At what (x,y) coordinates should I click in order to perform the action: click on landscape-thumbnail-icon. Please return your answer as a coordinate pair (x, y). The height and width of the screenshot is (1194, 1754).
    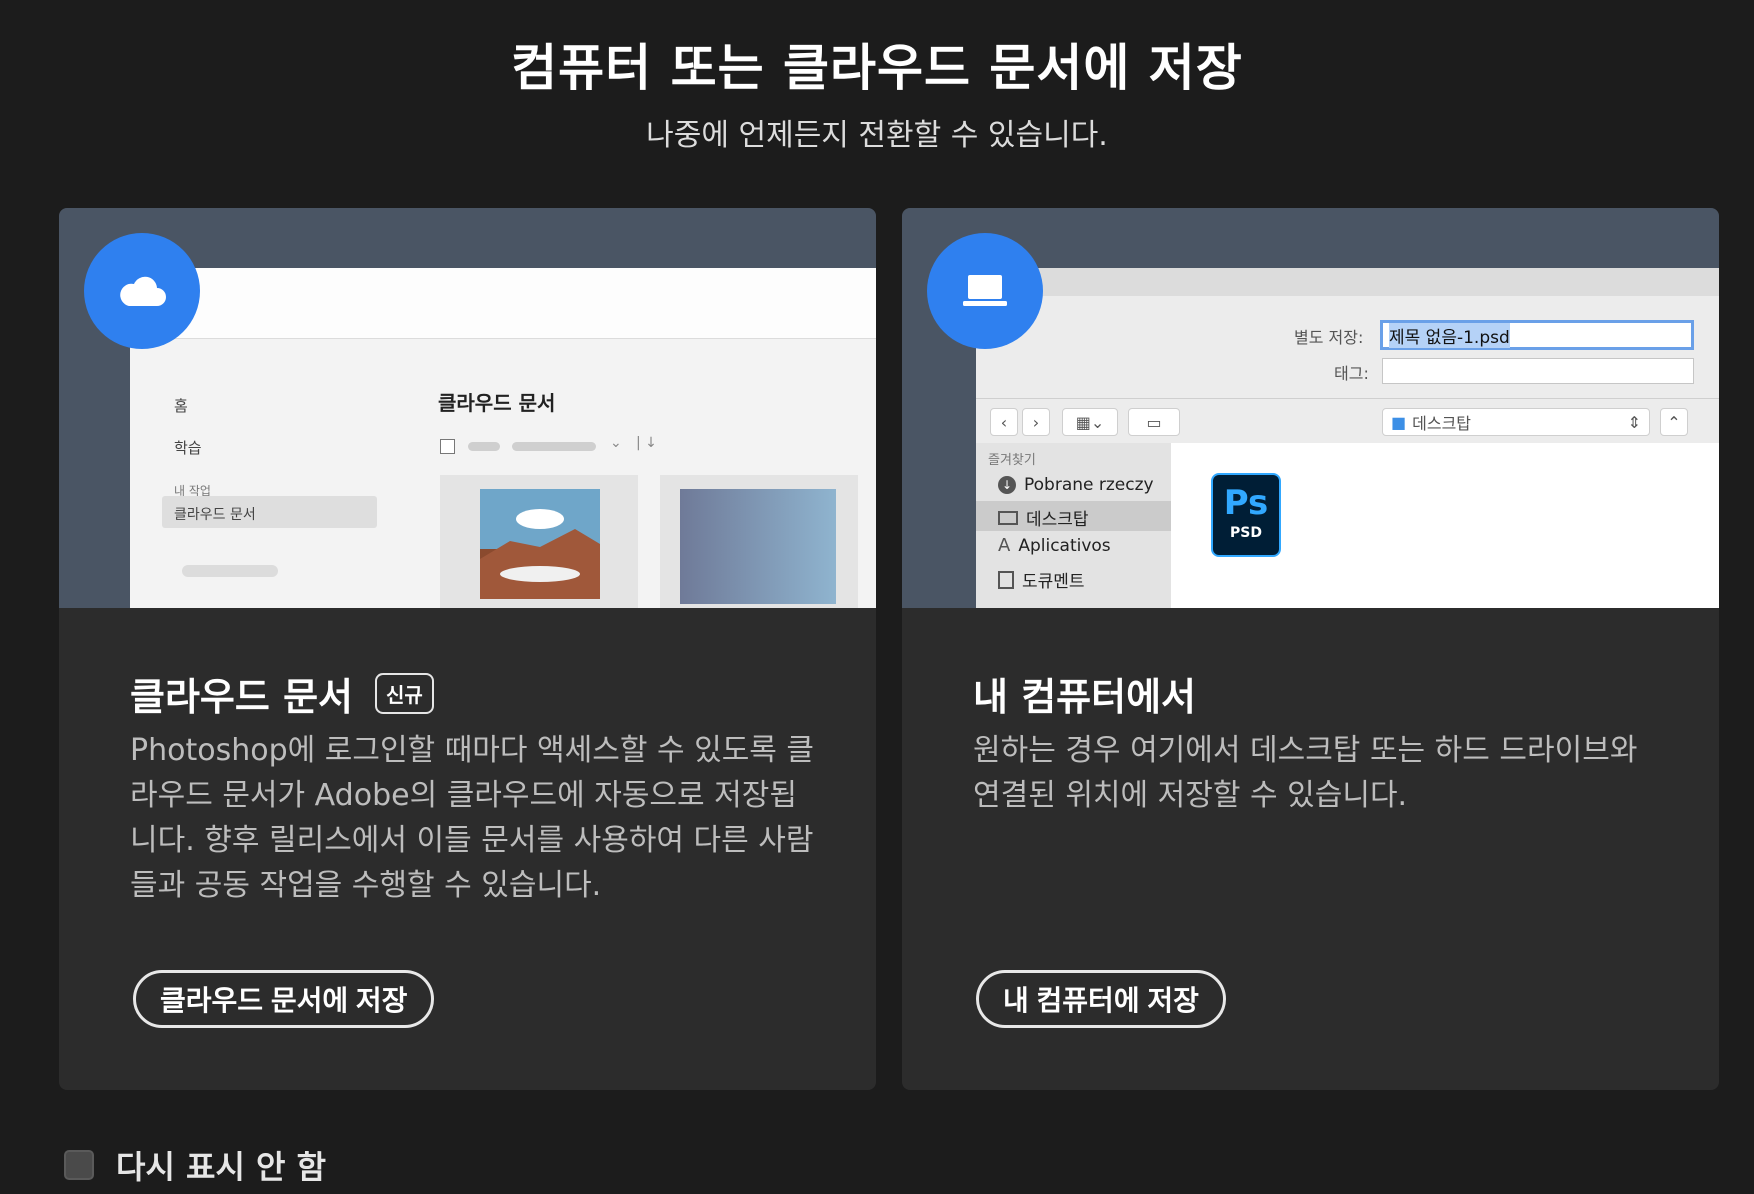
    Looking at the image, I should click on (540, 544).